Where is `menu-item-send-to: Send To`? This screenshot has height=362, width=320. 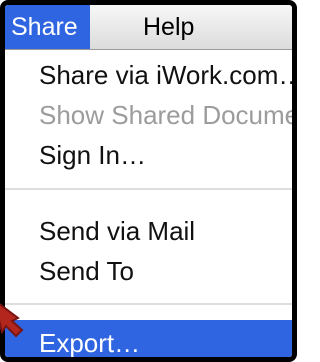
menu-item-send-to: Send To is located at coordinates (165, 271).